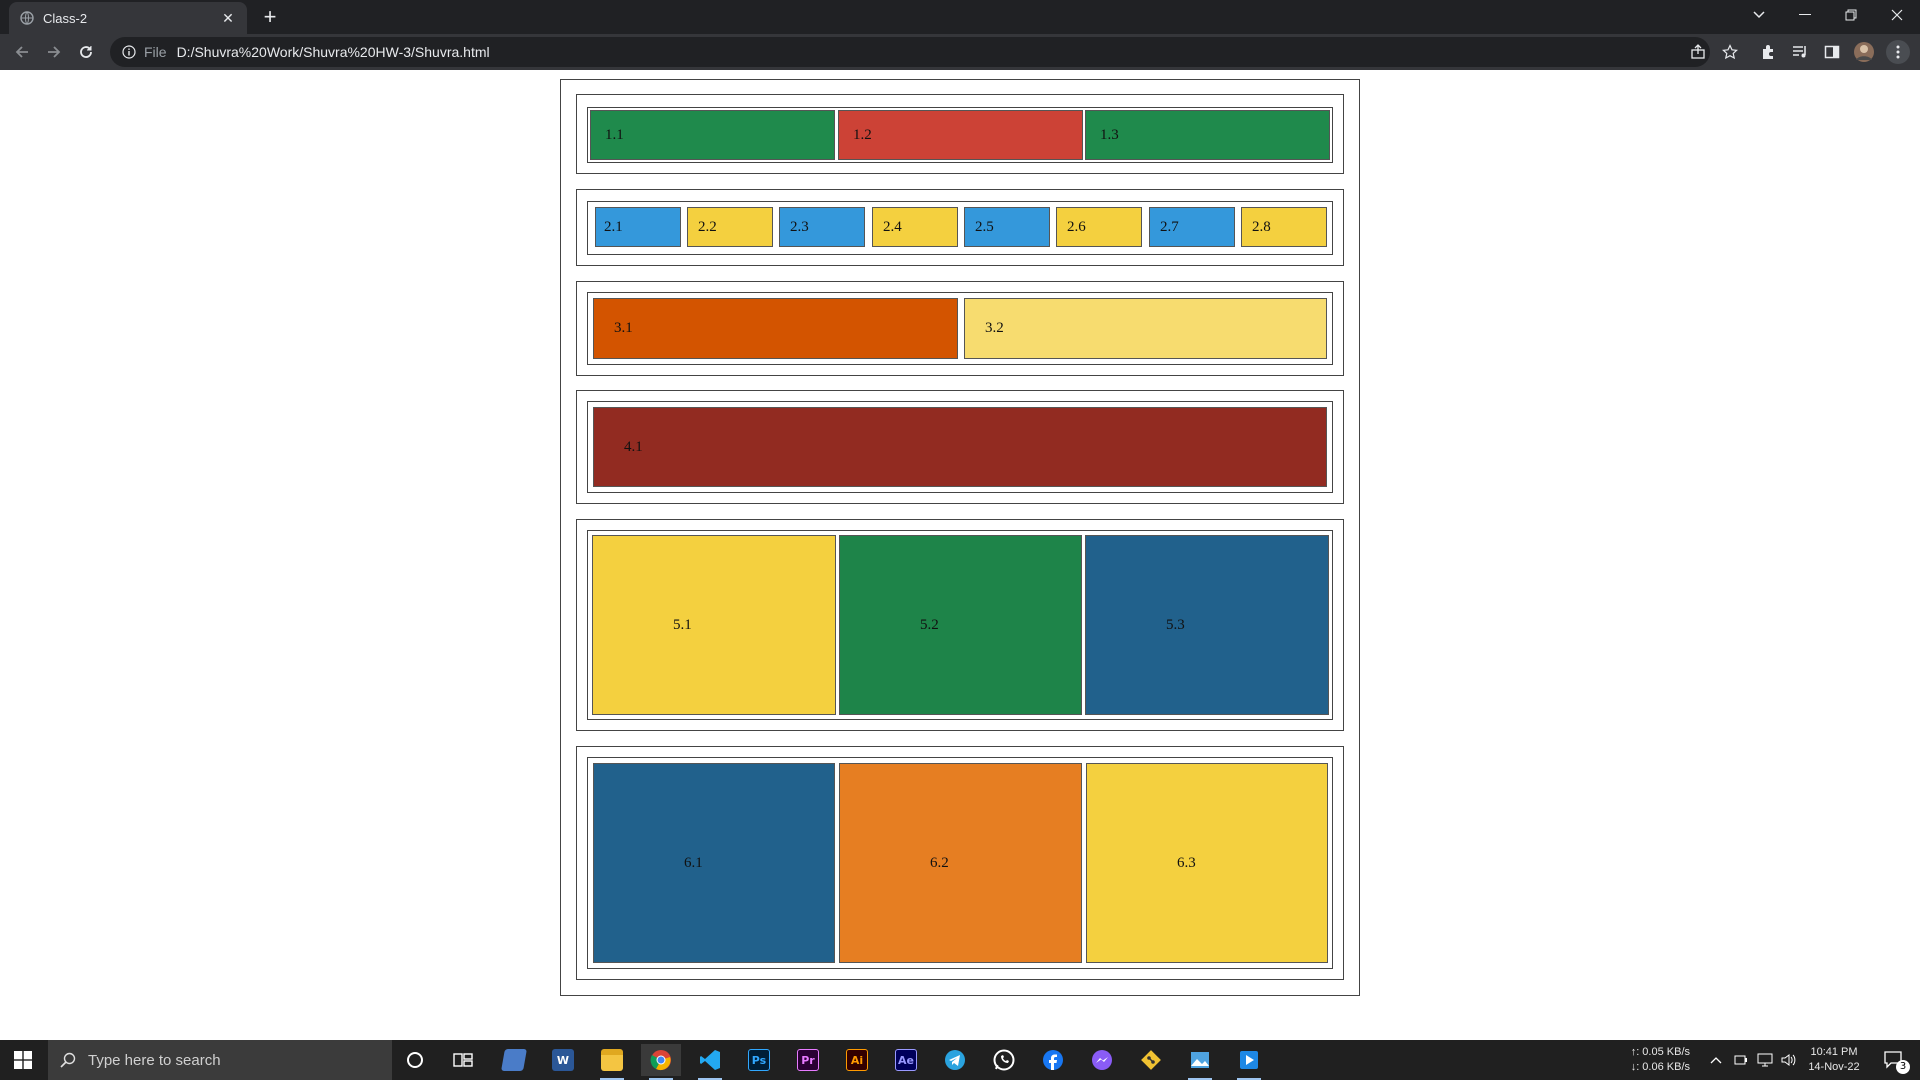 This screenshot has width=1920, height=1080. What do you see at coordinates (1249, 1062) in the screenshot?
I see `media-player-icon` at bounding box center [1249, 1062].